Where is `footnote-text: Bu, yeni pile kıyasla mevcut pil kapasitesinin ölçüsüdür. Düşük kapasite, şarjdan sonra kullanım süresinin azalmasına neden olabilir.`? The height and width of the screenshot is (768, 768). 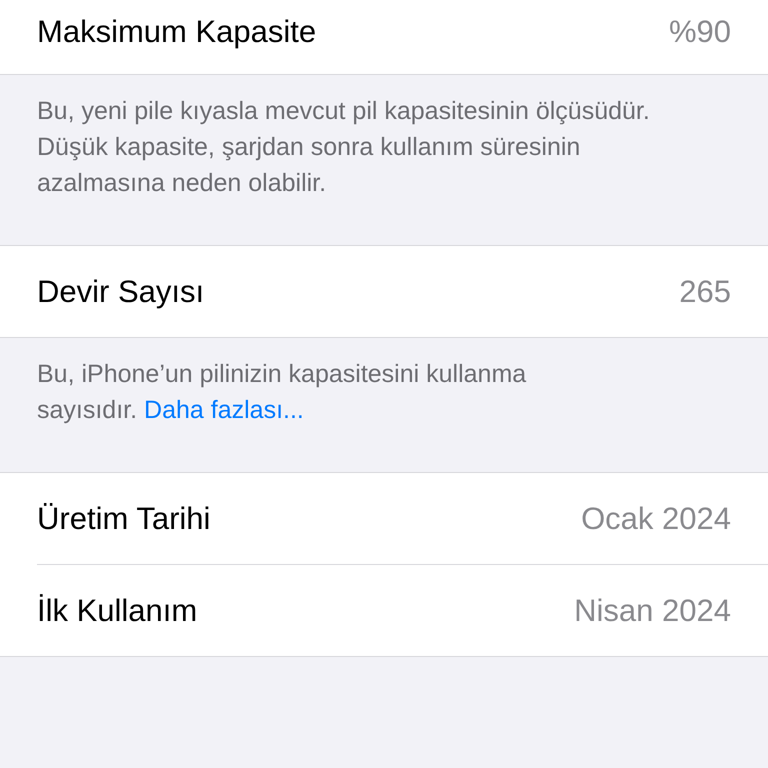 footnote-text: Bu, yeni pile kıyasla mevcut pil kapasitesinin ölçüsüdür. Düşük kapasite, şarjdan sonra kullanım süresinin azalmasına neden olabilir. is located at coordinates (344, 147).